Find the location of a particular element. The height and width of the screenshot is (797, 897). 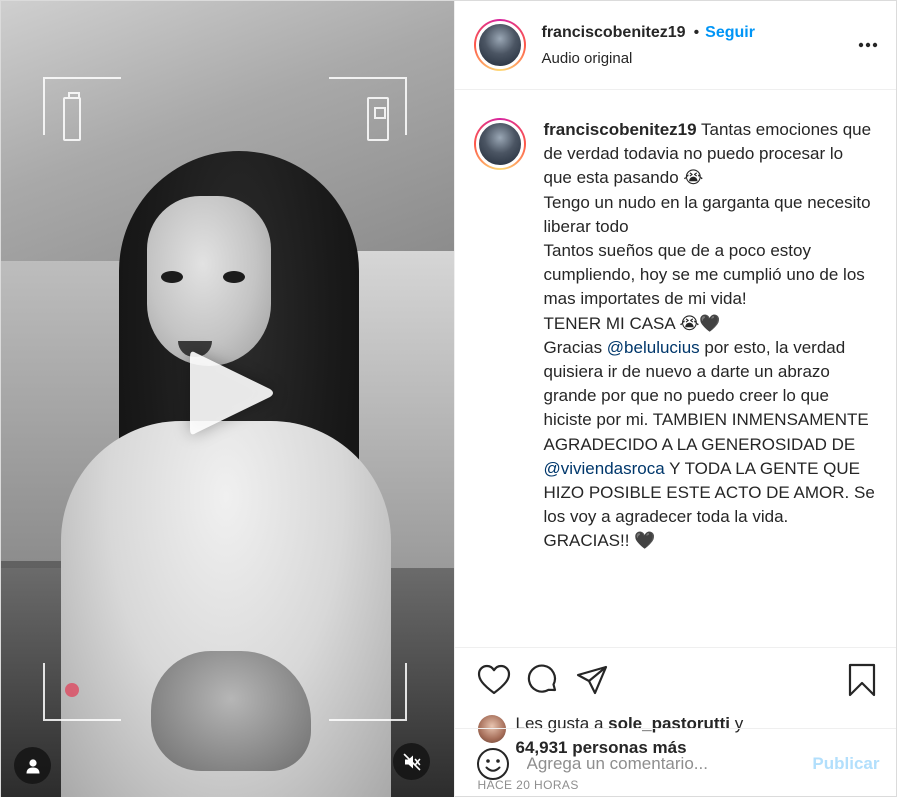

bookmark-icon is located at coordinates (861, 680).